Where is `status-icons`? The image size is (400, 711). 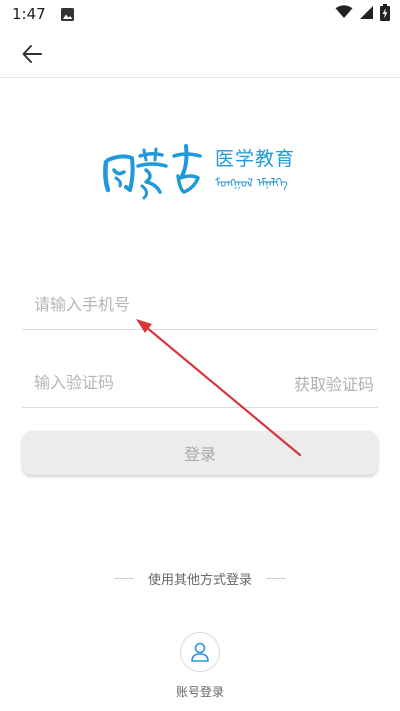 status-icons is located at coordinates (362, 14).